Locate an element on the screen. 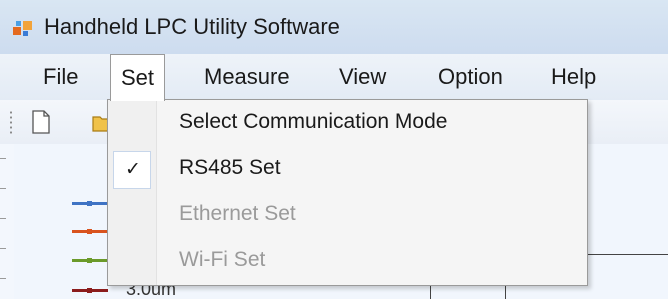 This screenshot has width=668, height=299. menu-item-select-communication-mode: Select Communication Mode is located at coordinates (347, 124).